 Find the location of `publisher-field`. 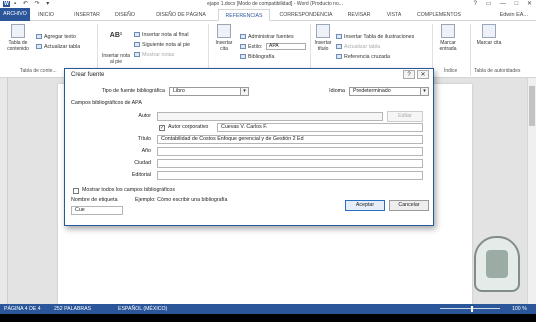

publisher-field is located at coordinates (290, 175).